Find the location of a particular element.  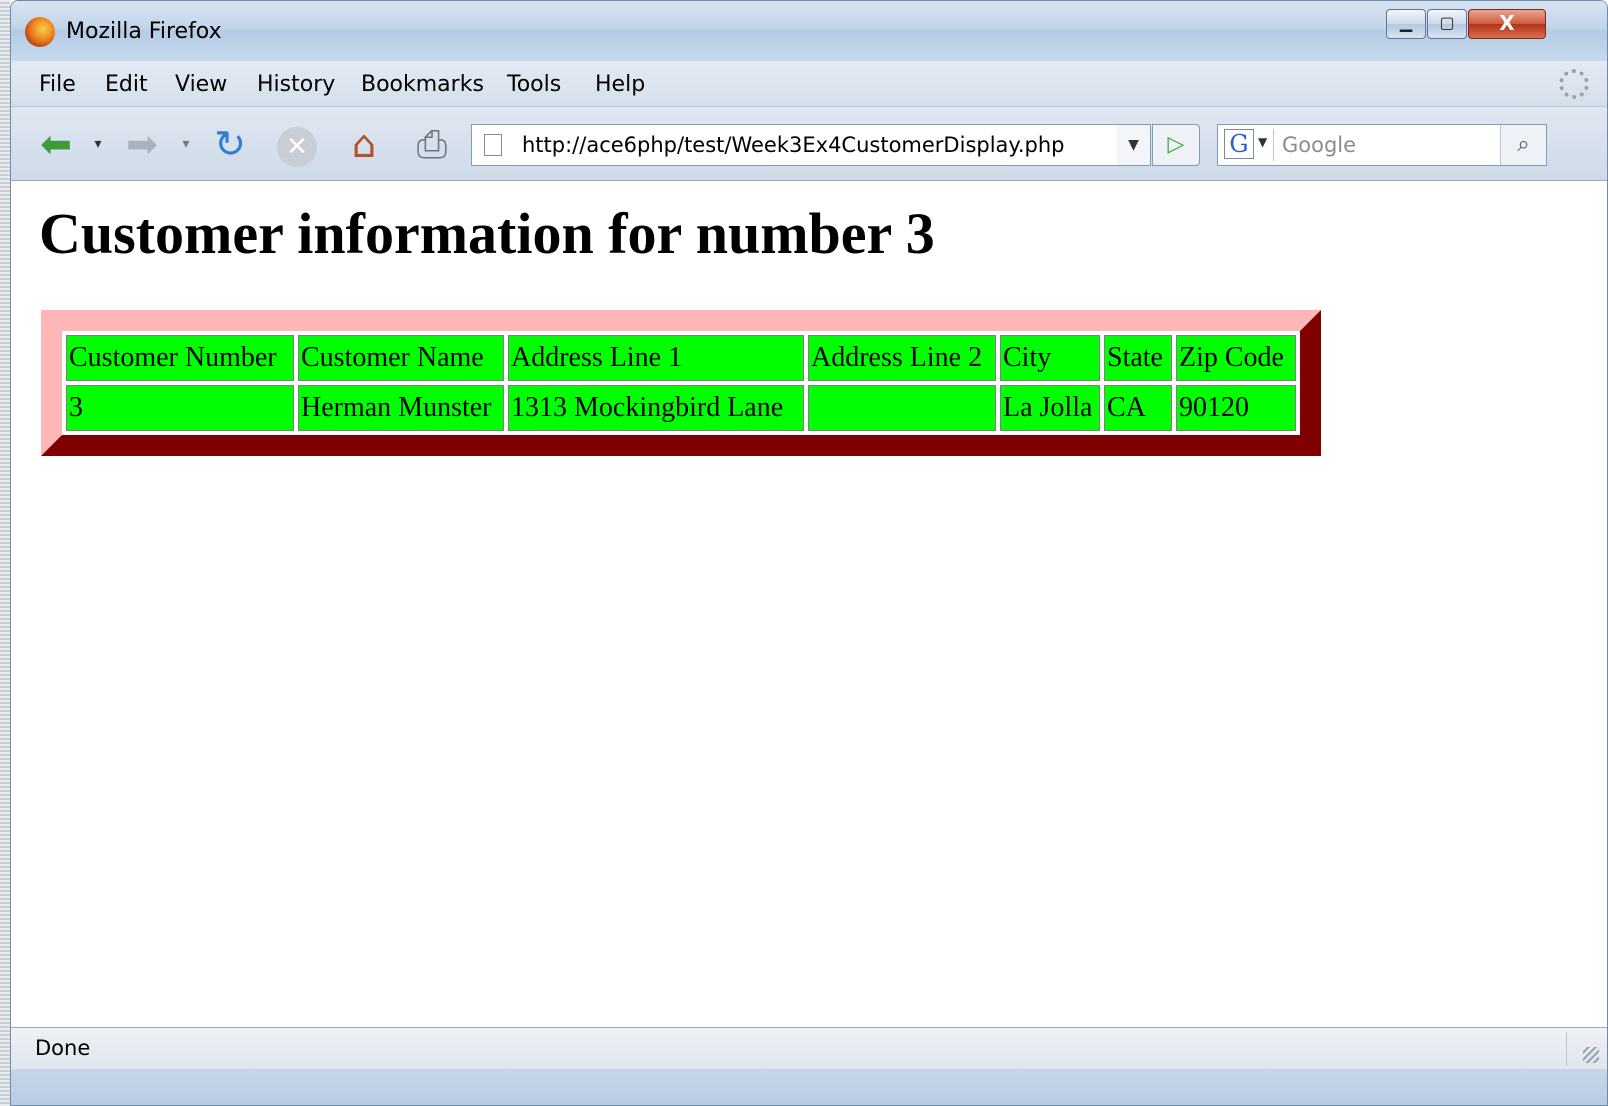

back-icon: ⬅ is located at coordinates (56, 144).